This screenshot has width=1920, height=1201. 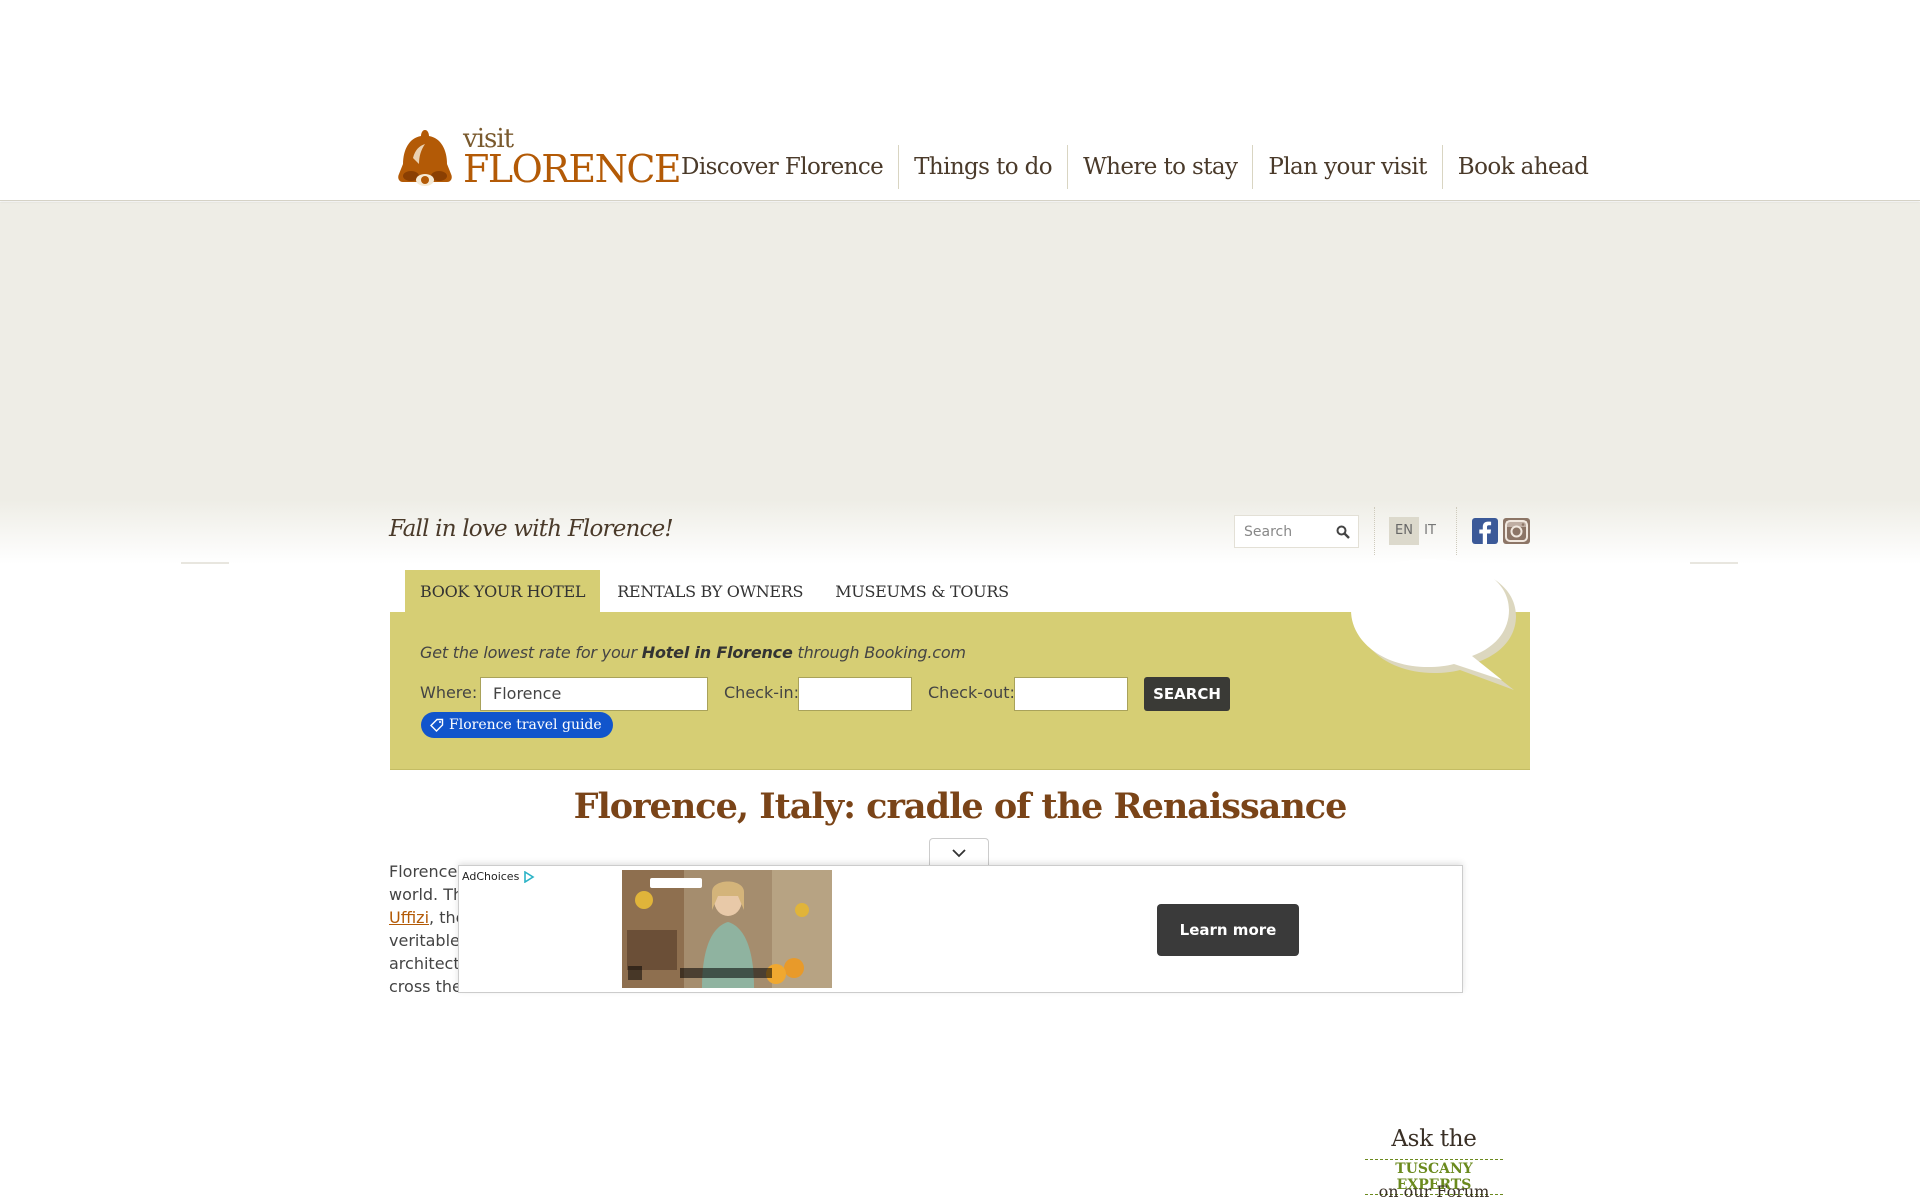 I want to click on tagline: Fall in love with Florence!, so click(x=531, y=529).